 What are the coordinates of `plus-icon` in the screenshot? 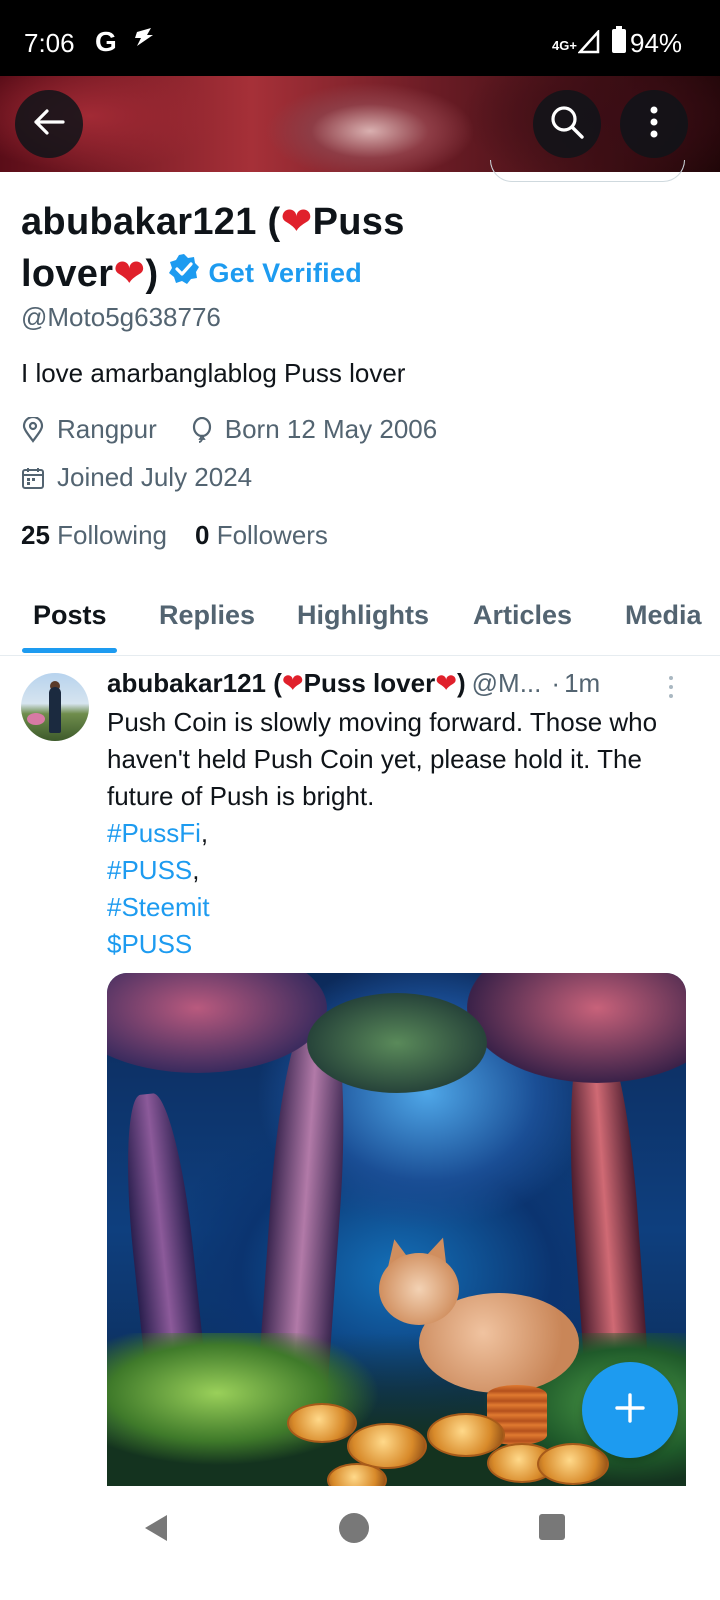 It's located at (630, 1410).